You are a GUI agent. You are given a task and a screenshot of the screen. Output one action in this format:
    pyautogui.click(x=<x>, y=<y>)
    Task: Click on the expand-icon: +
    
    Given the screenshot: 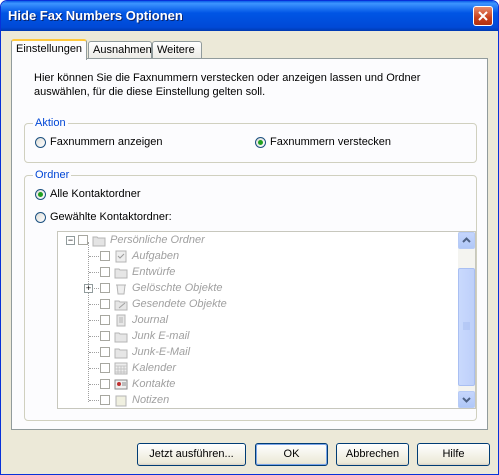 What is the action you would take?
    pyautogui.click(x=88, y=288)
    